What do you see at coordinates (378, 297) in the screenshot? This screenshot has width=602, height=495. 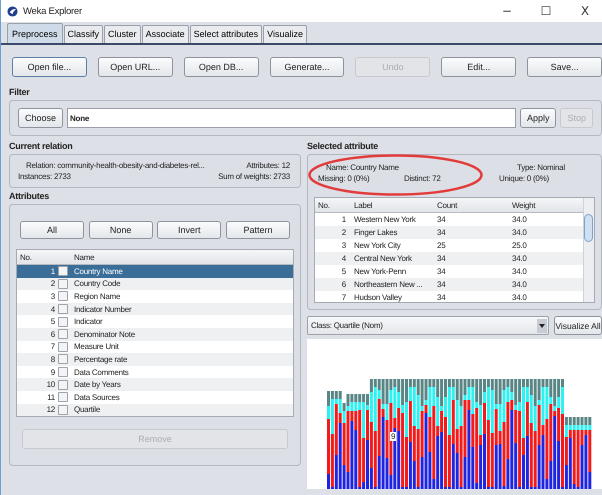 I see `table-cell-text: Hudson Valley` at bounding box center [378, 297].